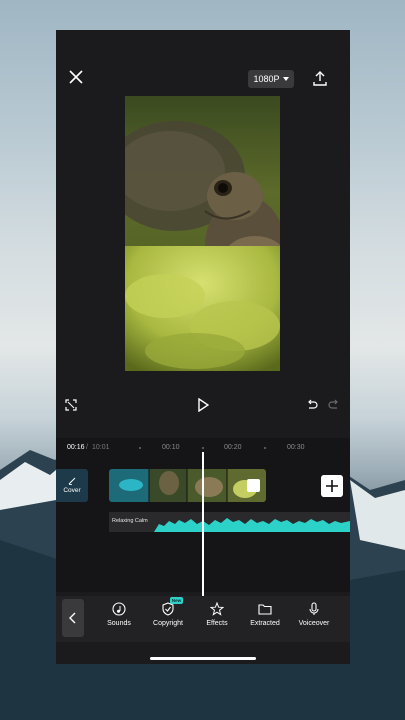 The height and width of the screenshot is (720, 405). I want to click on microphone-icon, so click(314, 608).